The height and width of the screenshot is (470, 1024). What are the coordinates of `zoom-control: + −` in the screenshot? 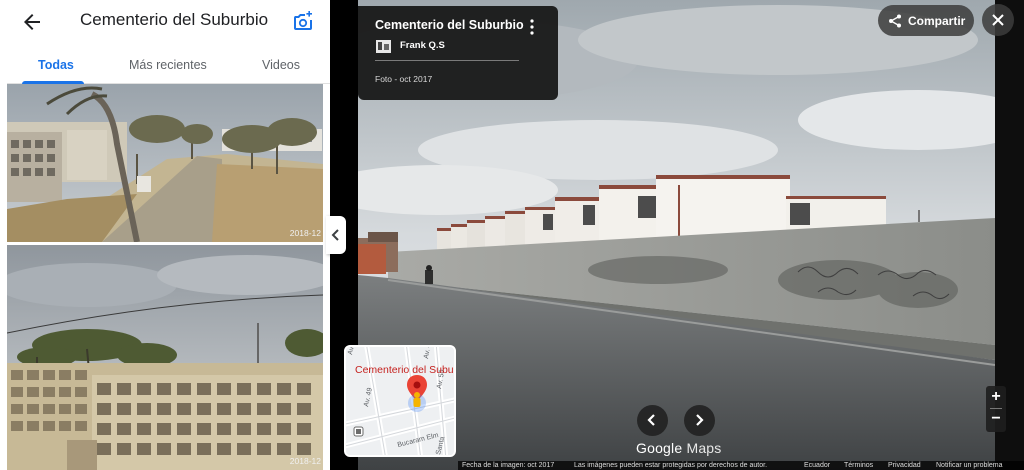 It's located at (996, 409).